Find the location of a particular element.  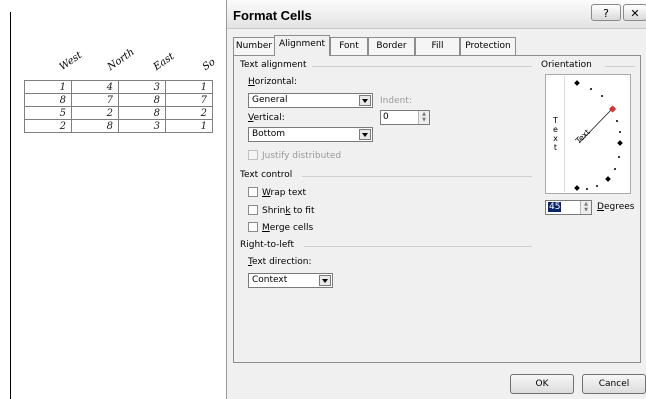

table-row: 2 8 3 1 is located at coordinates (118, 126).